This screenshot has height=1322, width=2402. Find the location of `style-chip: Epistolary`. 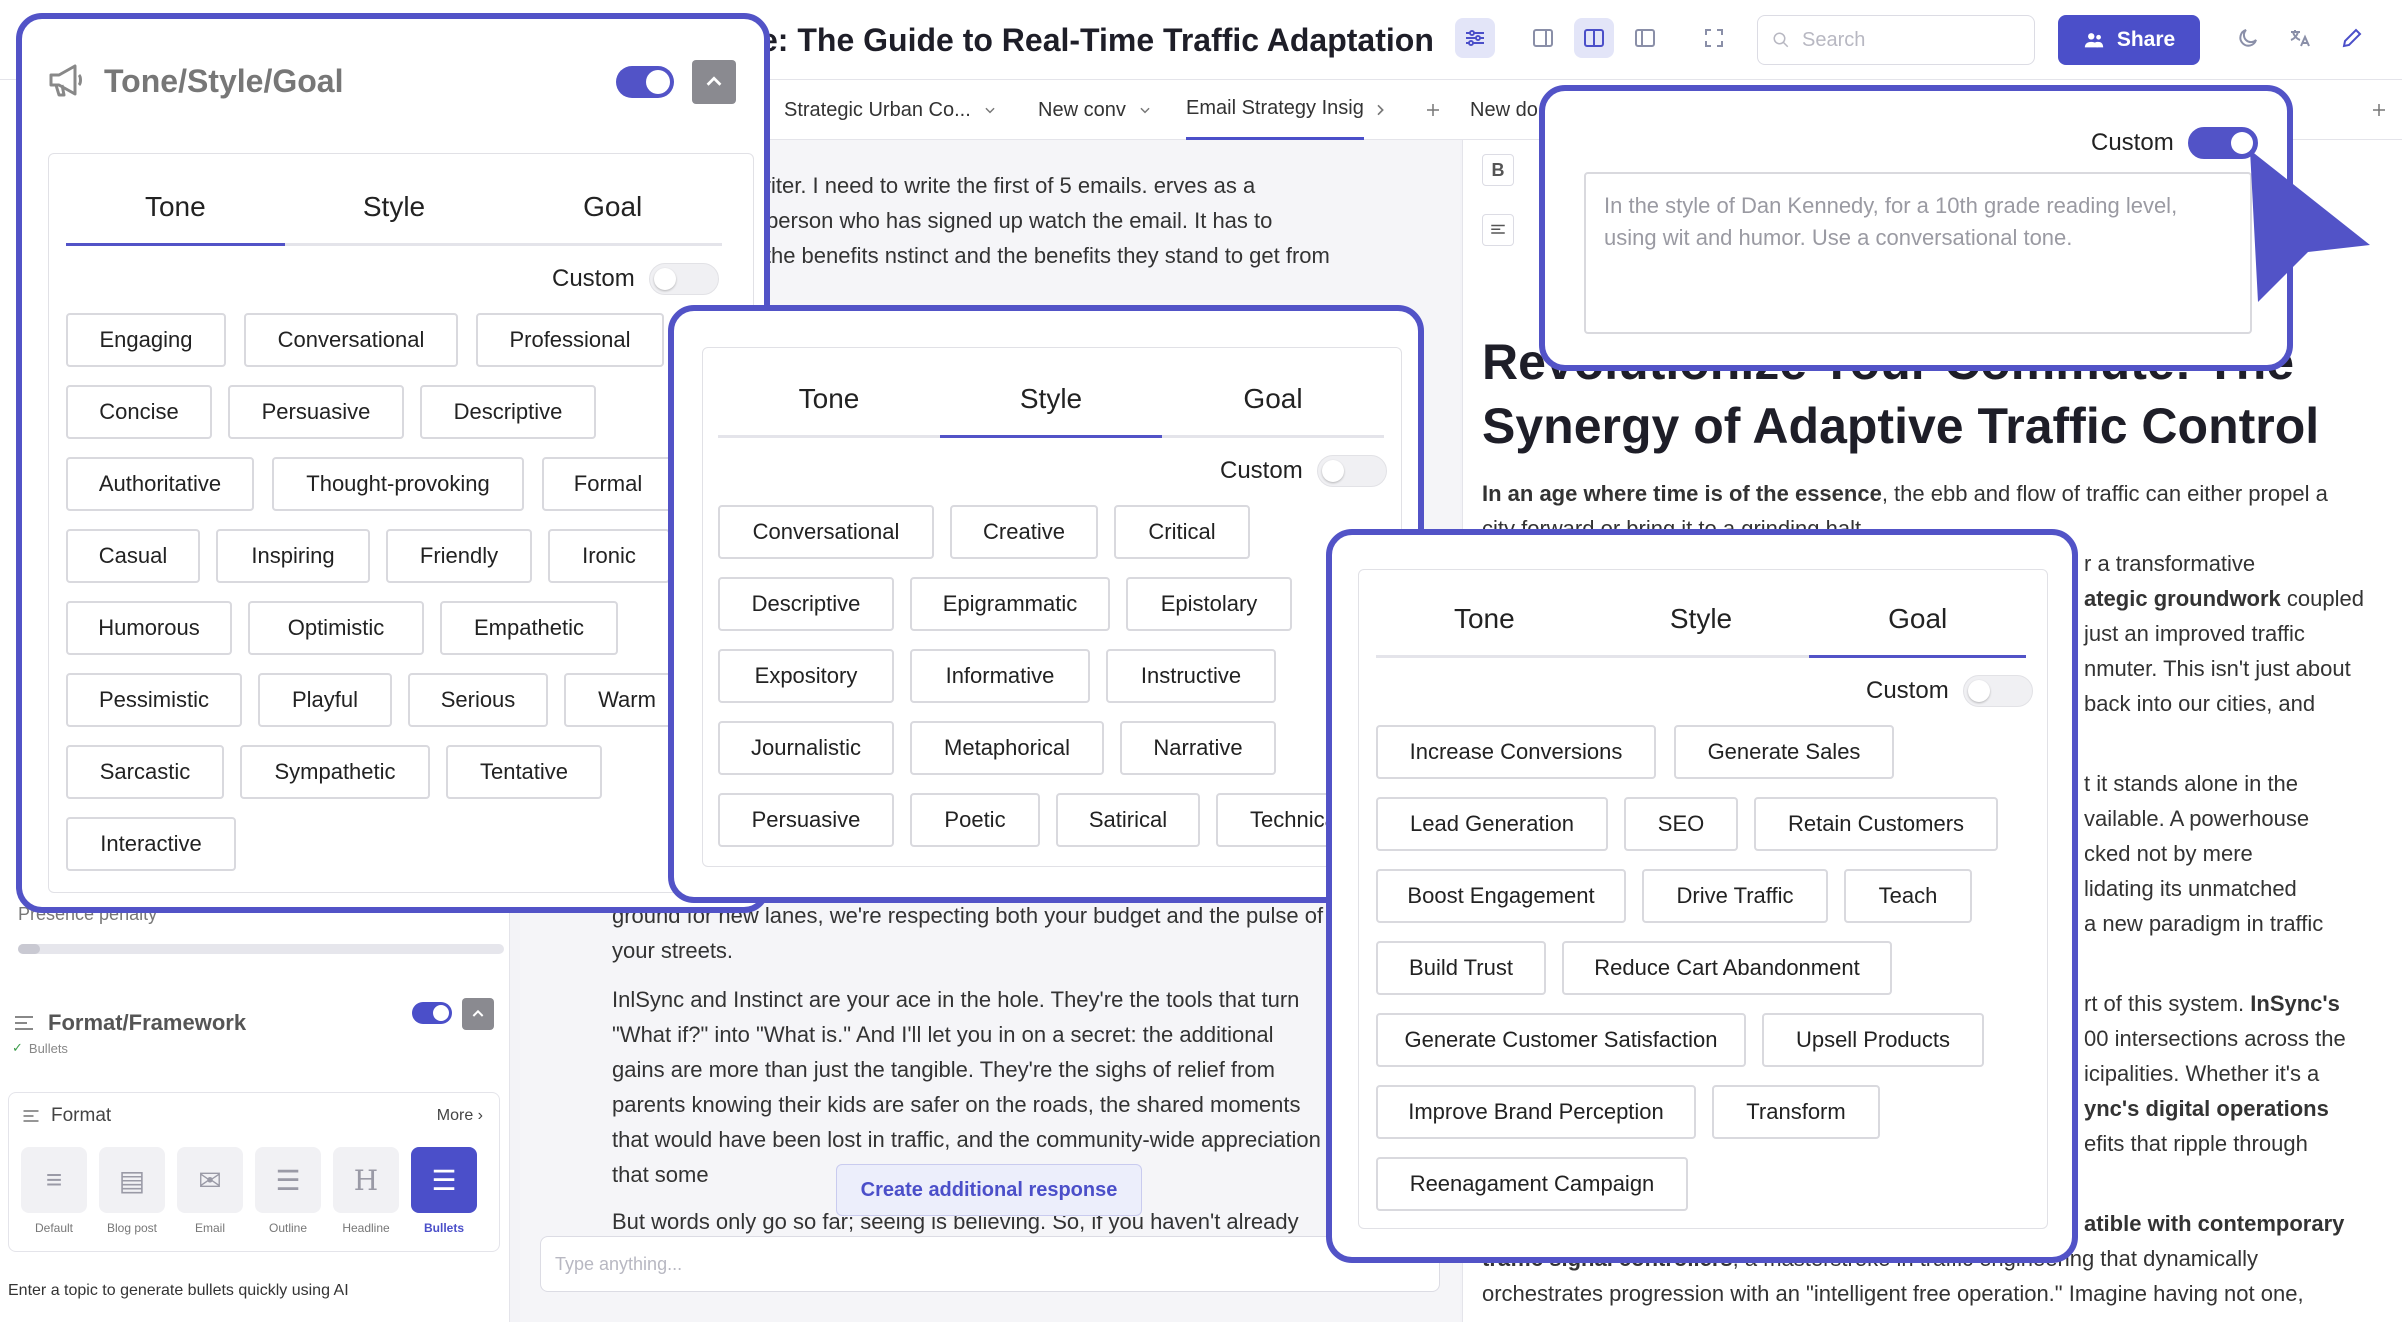

style-chip: Epistolary is located at coordinates (1209, 604).